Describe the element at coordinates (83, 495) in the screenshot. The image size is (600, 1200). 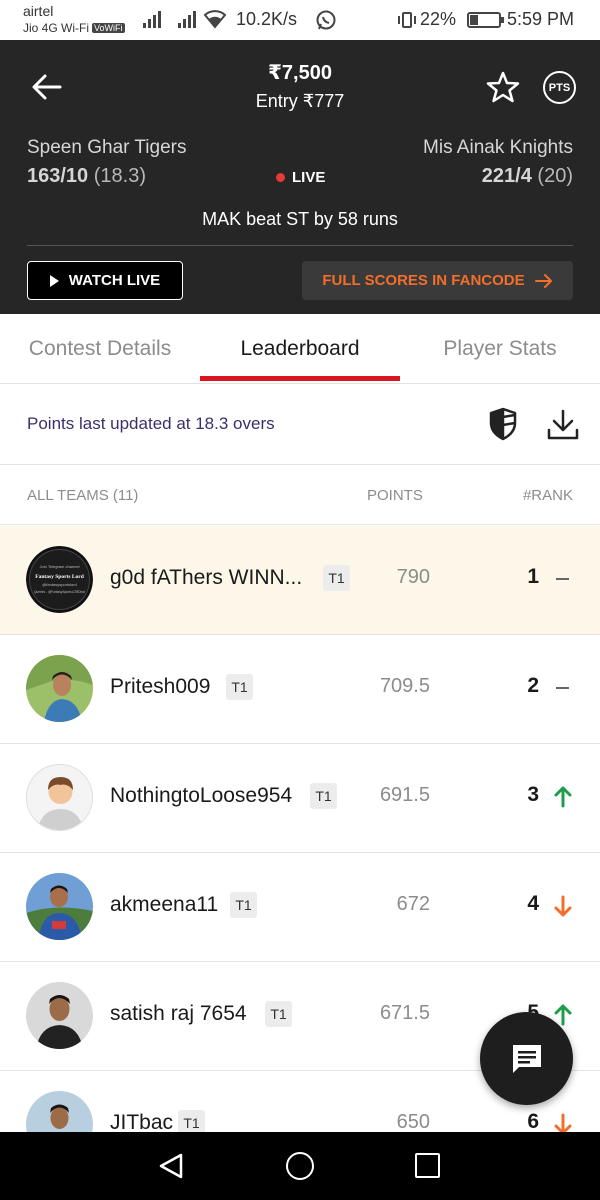
I see `all-teams-label: ALL TEAMS (11)` at that location.